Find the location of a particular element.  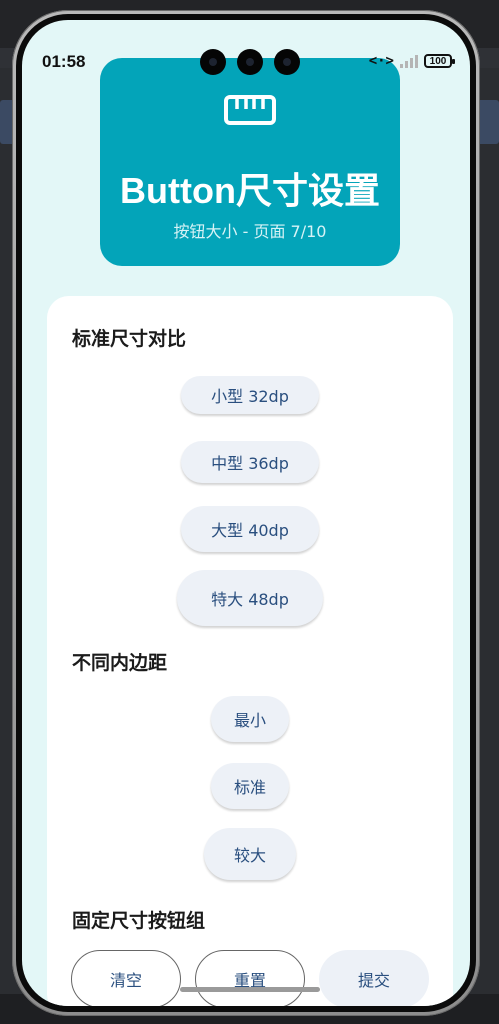

battery-icon: 100 is located at coordinates (439, 61).